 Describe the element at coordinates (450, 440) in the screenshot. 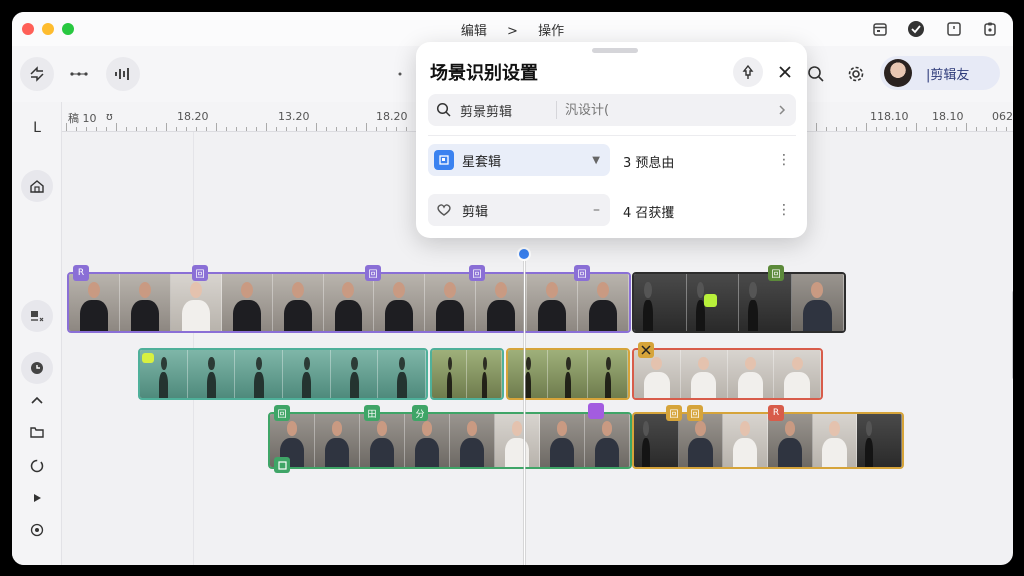

I see `video-clip-talking-heads` at that location.